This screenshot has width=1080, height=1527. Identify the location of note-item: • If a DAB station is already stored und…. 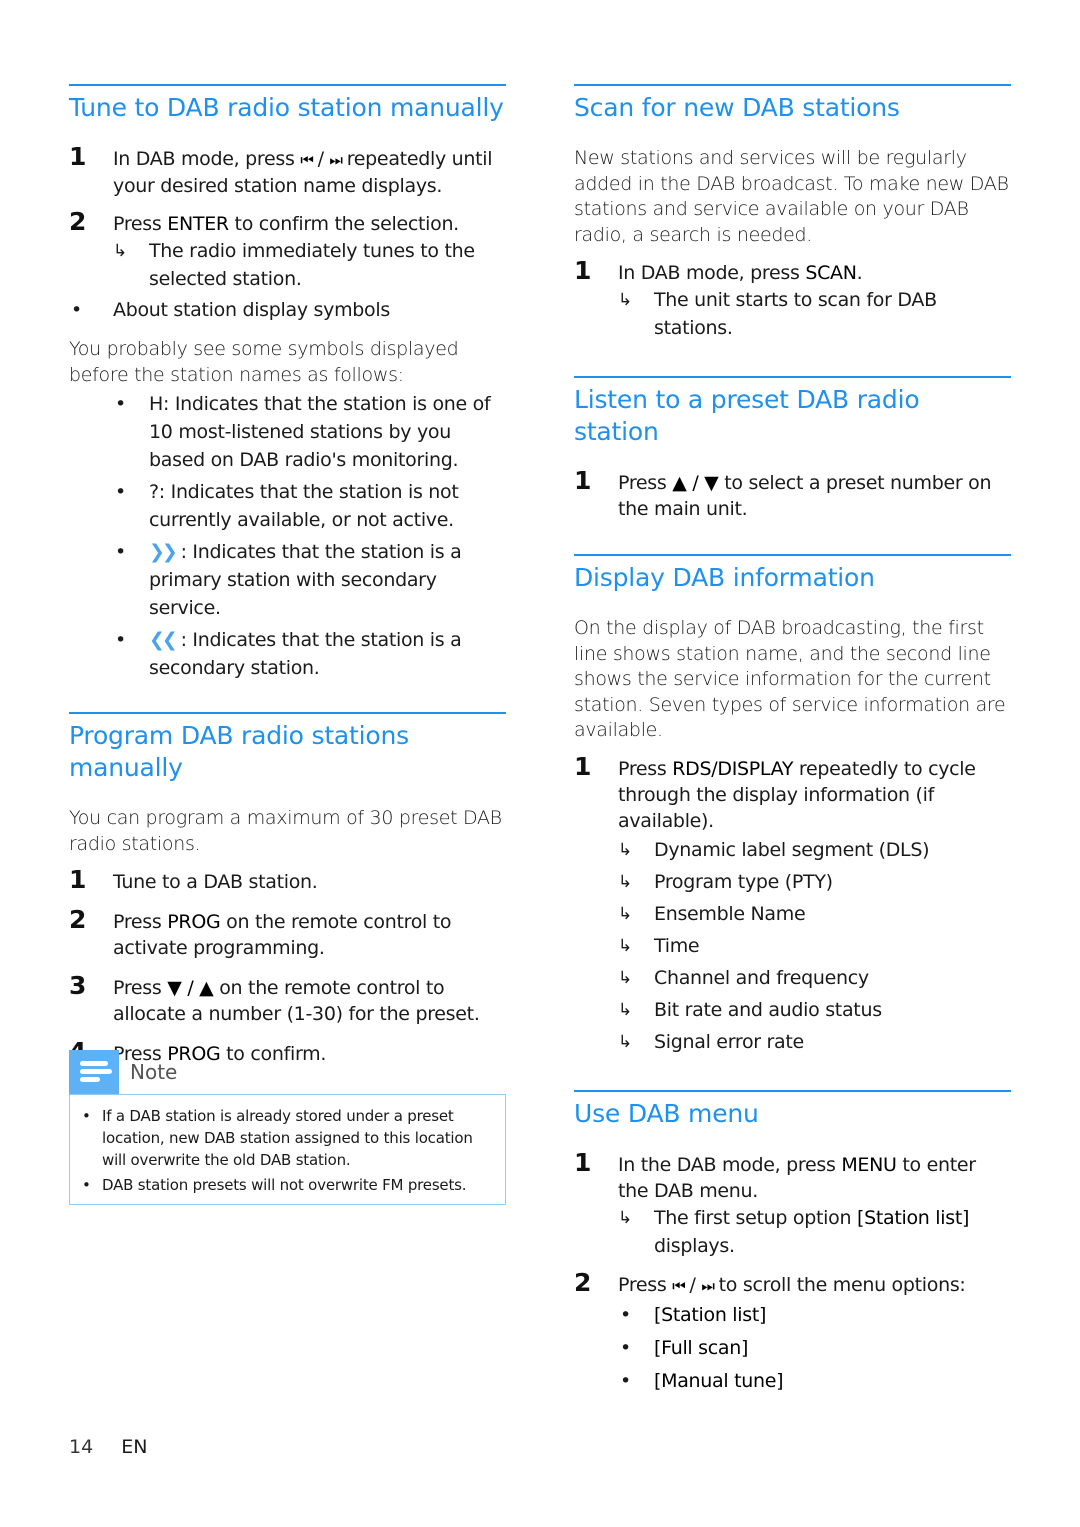
(277, 1138).